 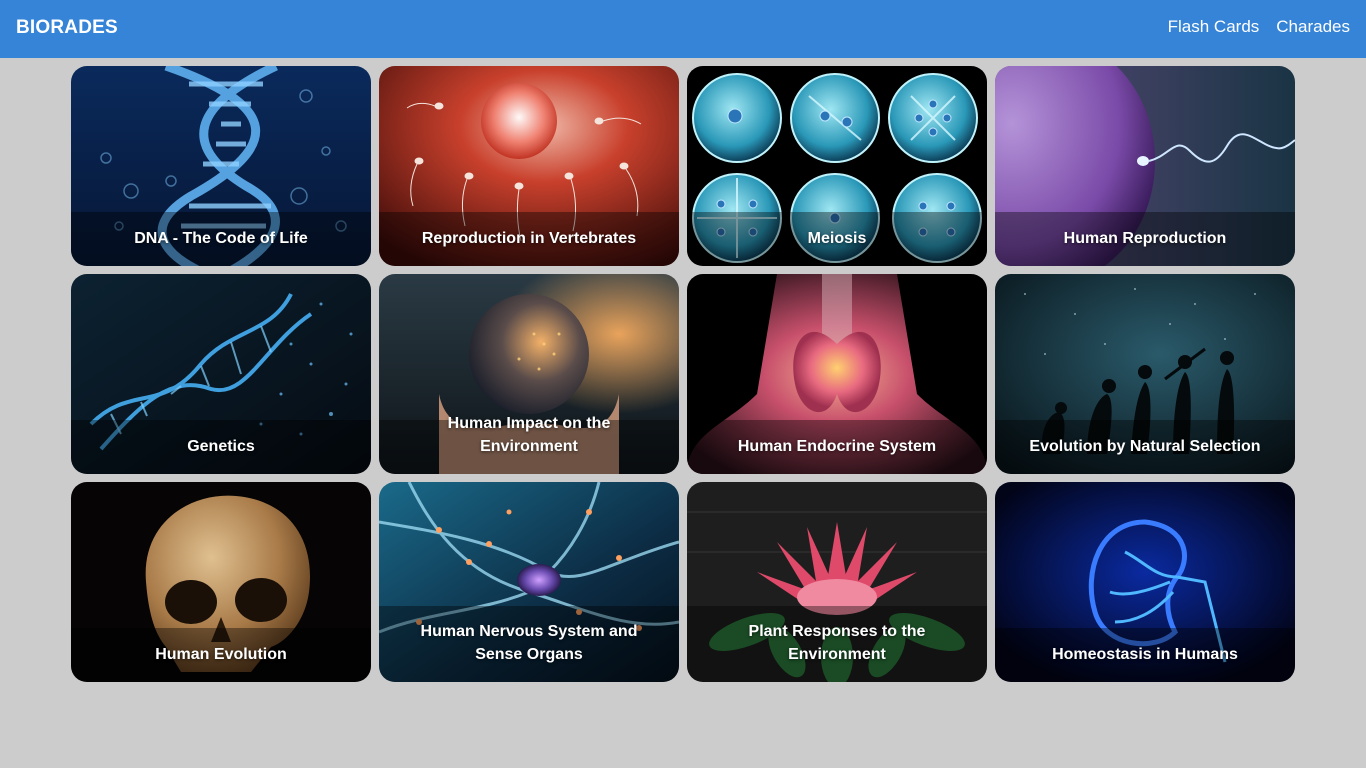 I want to click on topic-card-genetics: Genetics, so click(x=221, y=374).